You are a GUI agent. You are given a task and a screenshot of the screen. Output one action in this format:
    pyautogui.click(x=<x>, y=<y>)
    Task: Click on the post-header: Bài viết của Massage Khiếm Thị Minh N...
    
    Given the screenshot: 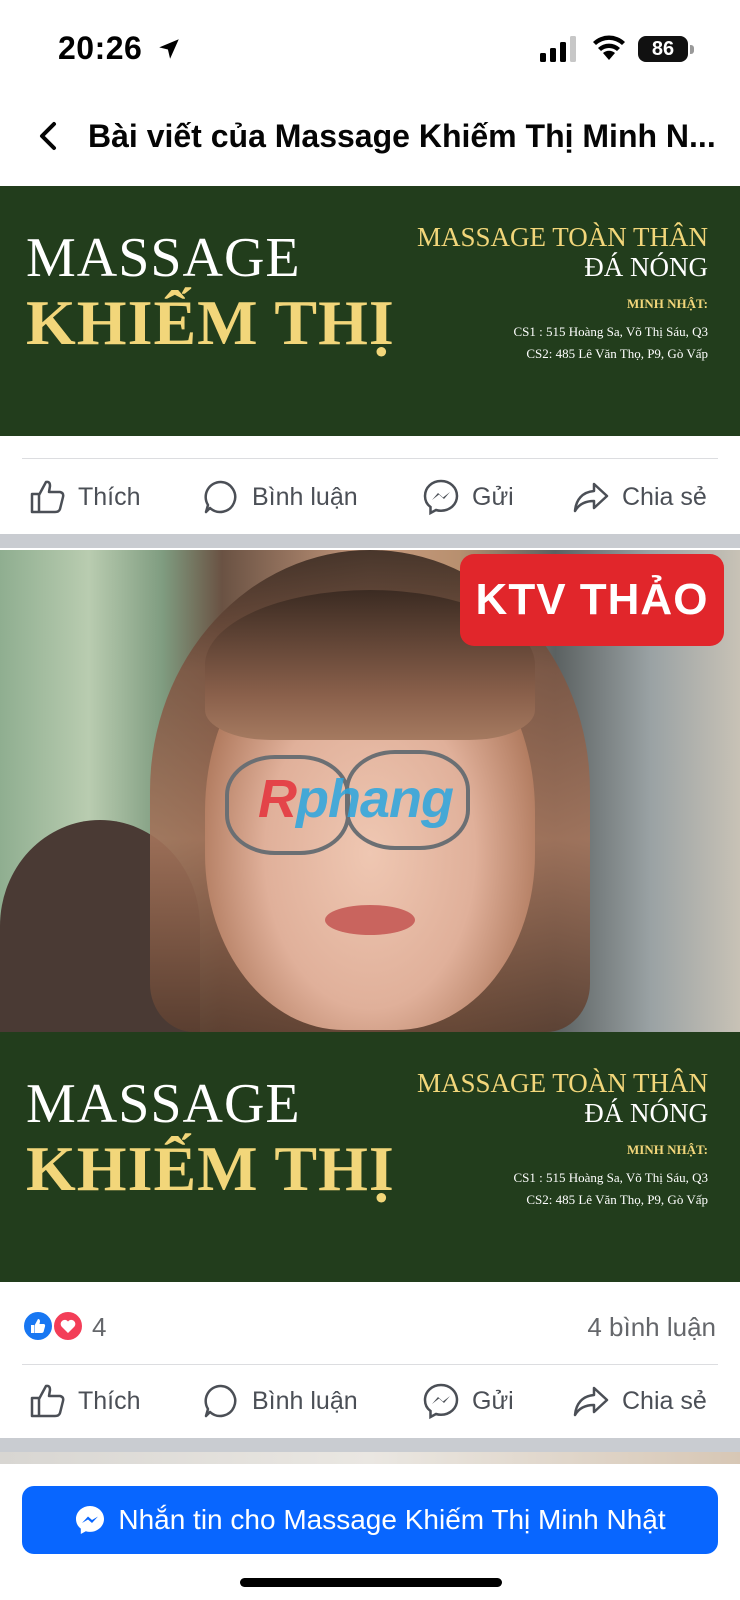 What is the action you would take?
    pyautogui.click(x=370, y=141)
    